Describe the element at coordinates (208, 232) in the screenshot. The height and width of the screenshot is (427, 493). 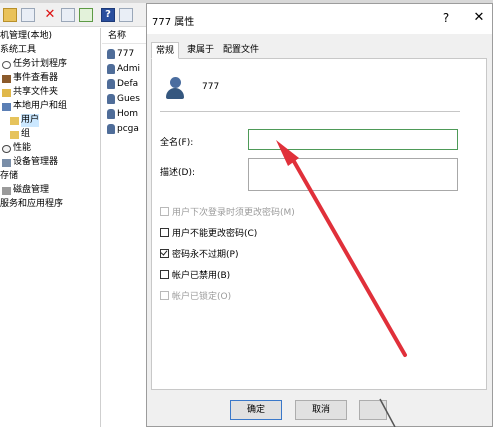
I see `cannot-change-password-checkbox: 用户不能更改密码(C)` at that location.